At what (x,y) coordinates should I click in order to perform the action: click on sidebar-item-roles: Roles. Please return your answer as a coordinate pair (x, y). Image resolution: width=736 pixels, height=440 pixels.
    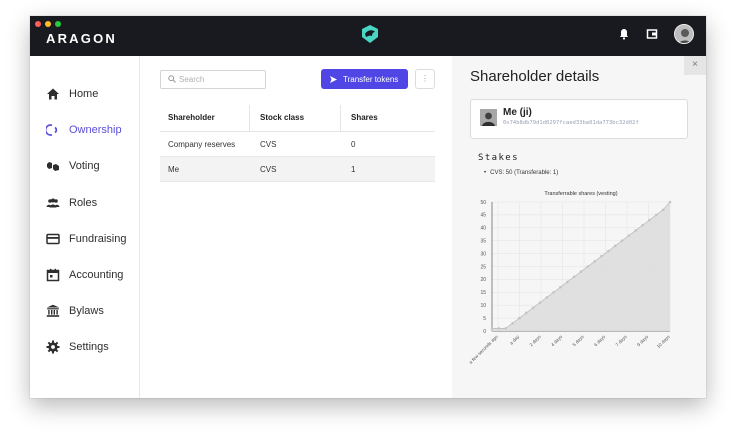
    Looking at the image, I should click on (85, 203).